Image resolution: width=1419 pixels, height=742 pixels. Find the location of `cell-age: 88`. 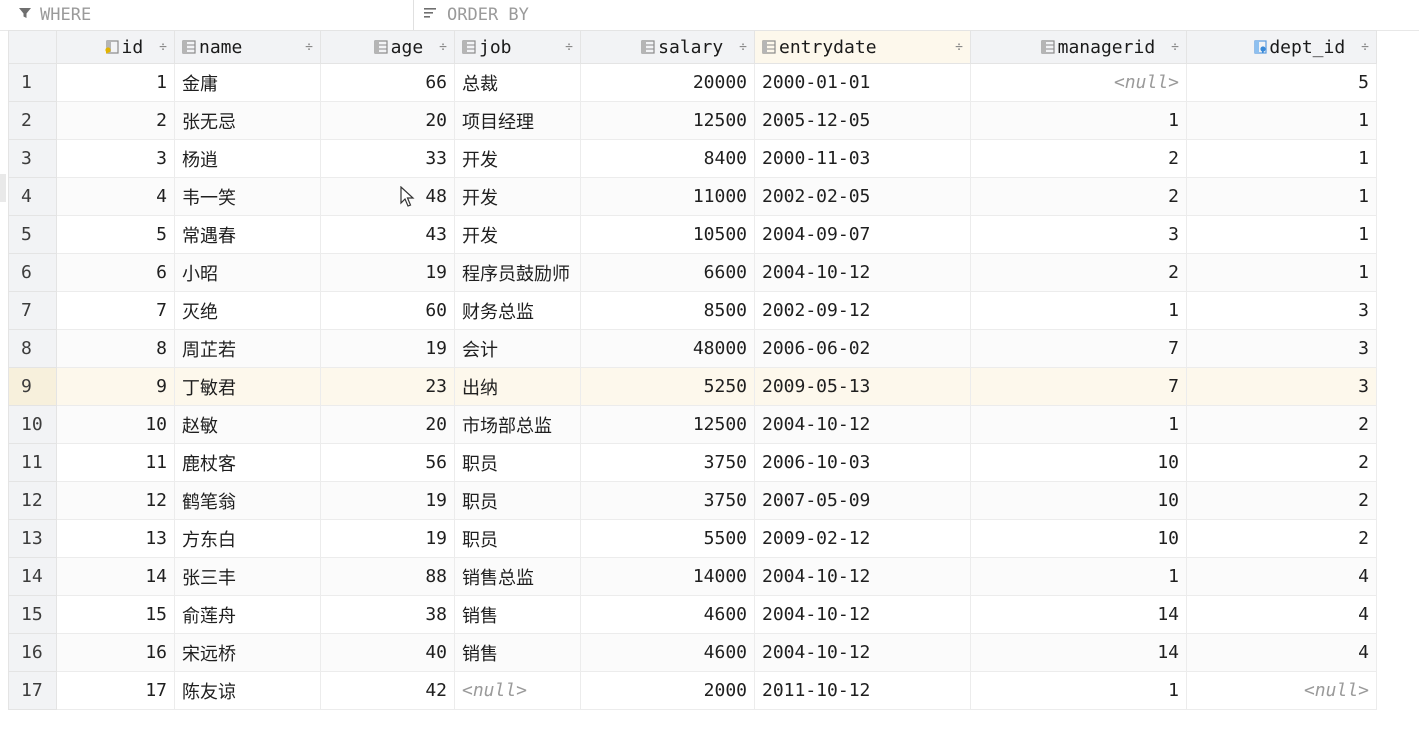

cell-age: 88 is located at coordinates (387, 576).